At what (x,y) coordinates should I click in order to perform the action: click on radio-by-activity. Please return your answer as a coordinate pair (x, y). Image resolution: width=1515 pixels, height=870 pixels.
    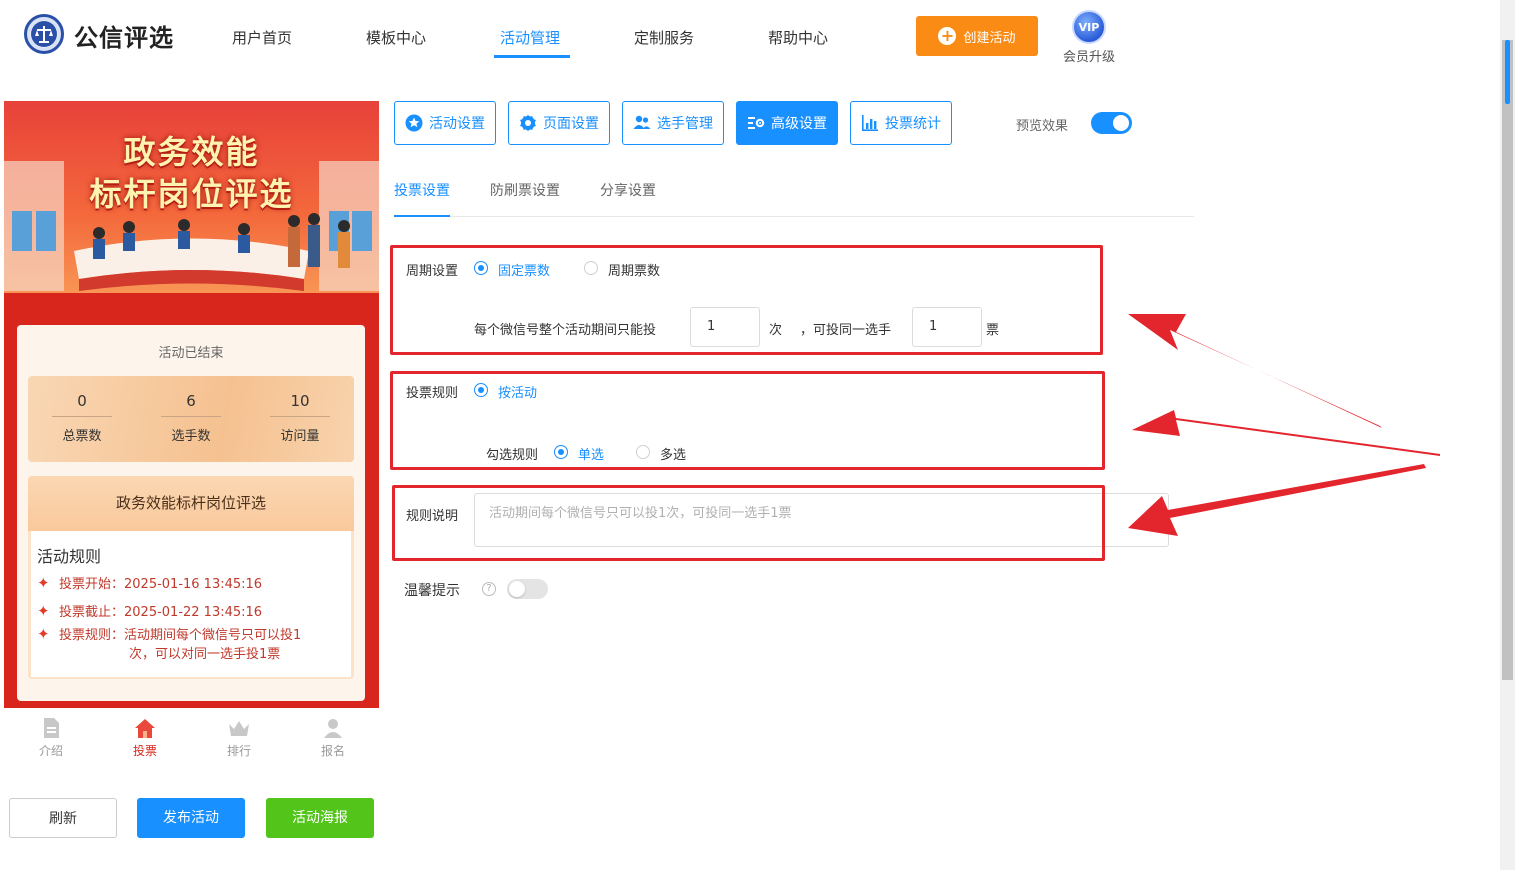
    Looking at the image, I should click on (481, 390).